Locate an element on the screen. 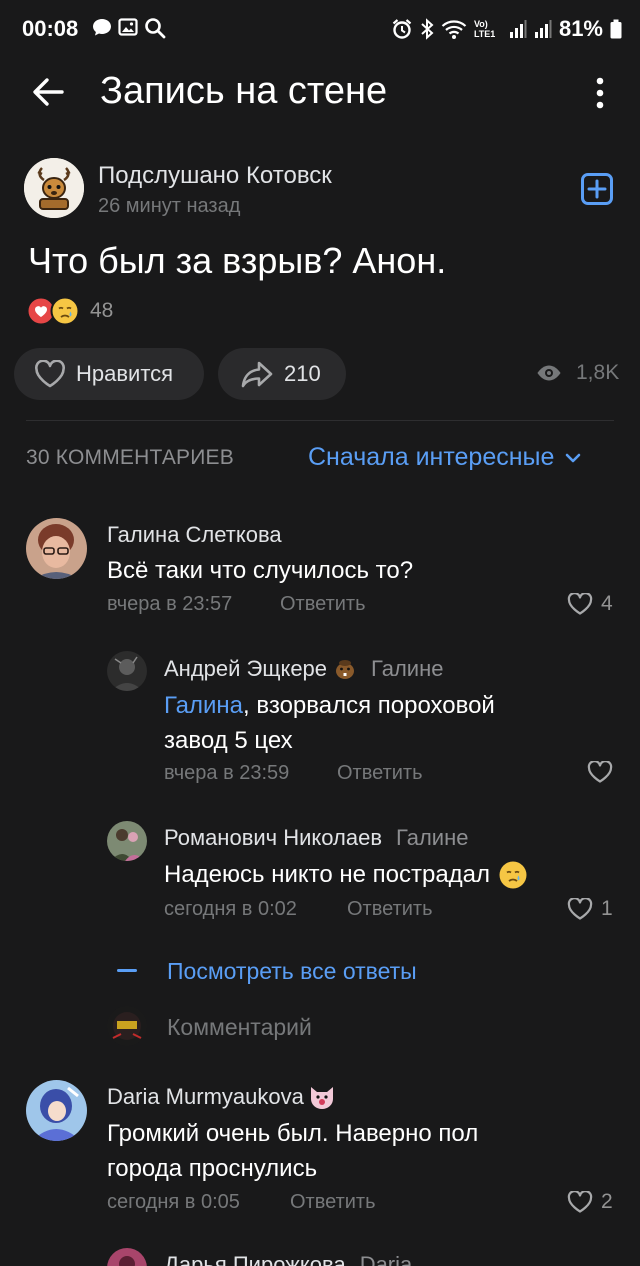 This screenshot has height=1266, width=640. comment-author: Дарья Пирожкова is located at coordinates (255, 1259).